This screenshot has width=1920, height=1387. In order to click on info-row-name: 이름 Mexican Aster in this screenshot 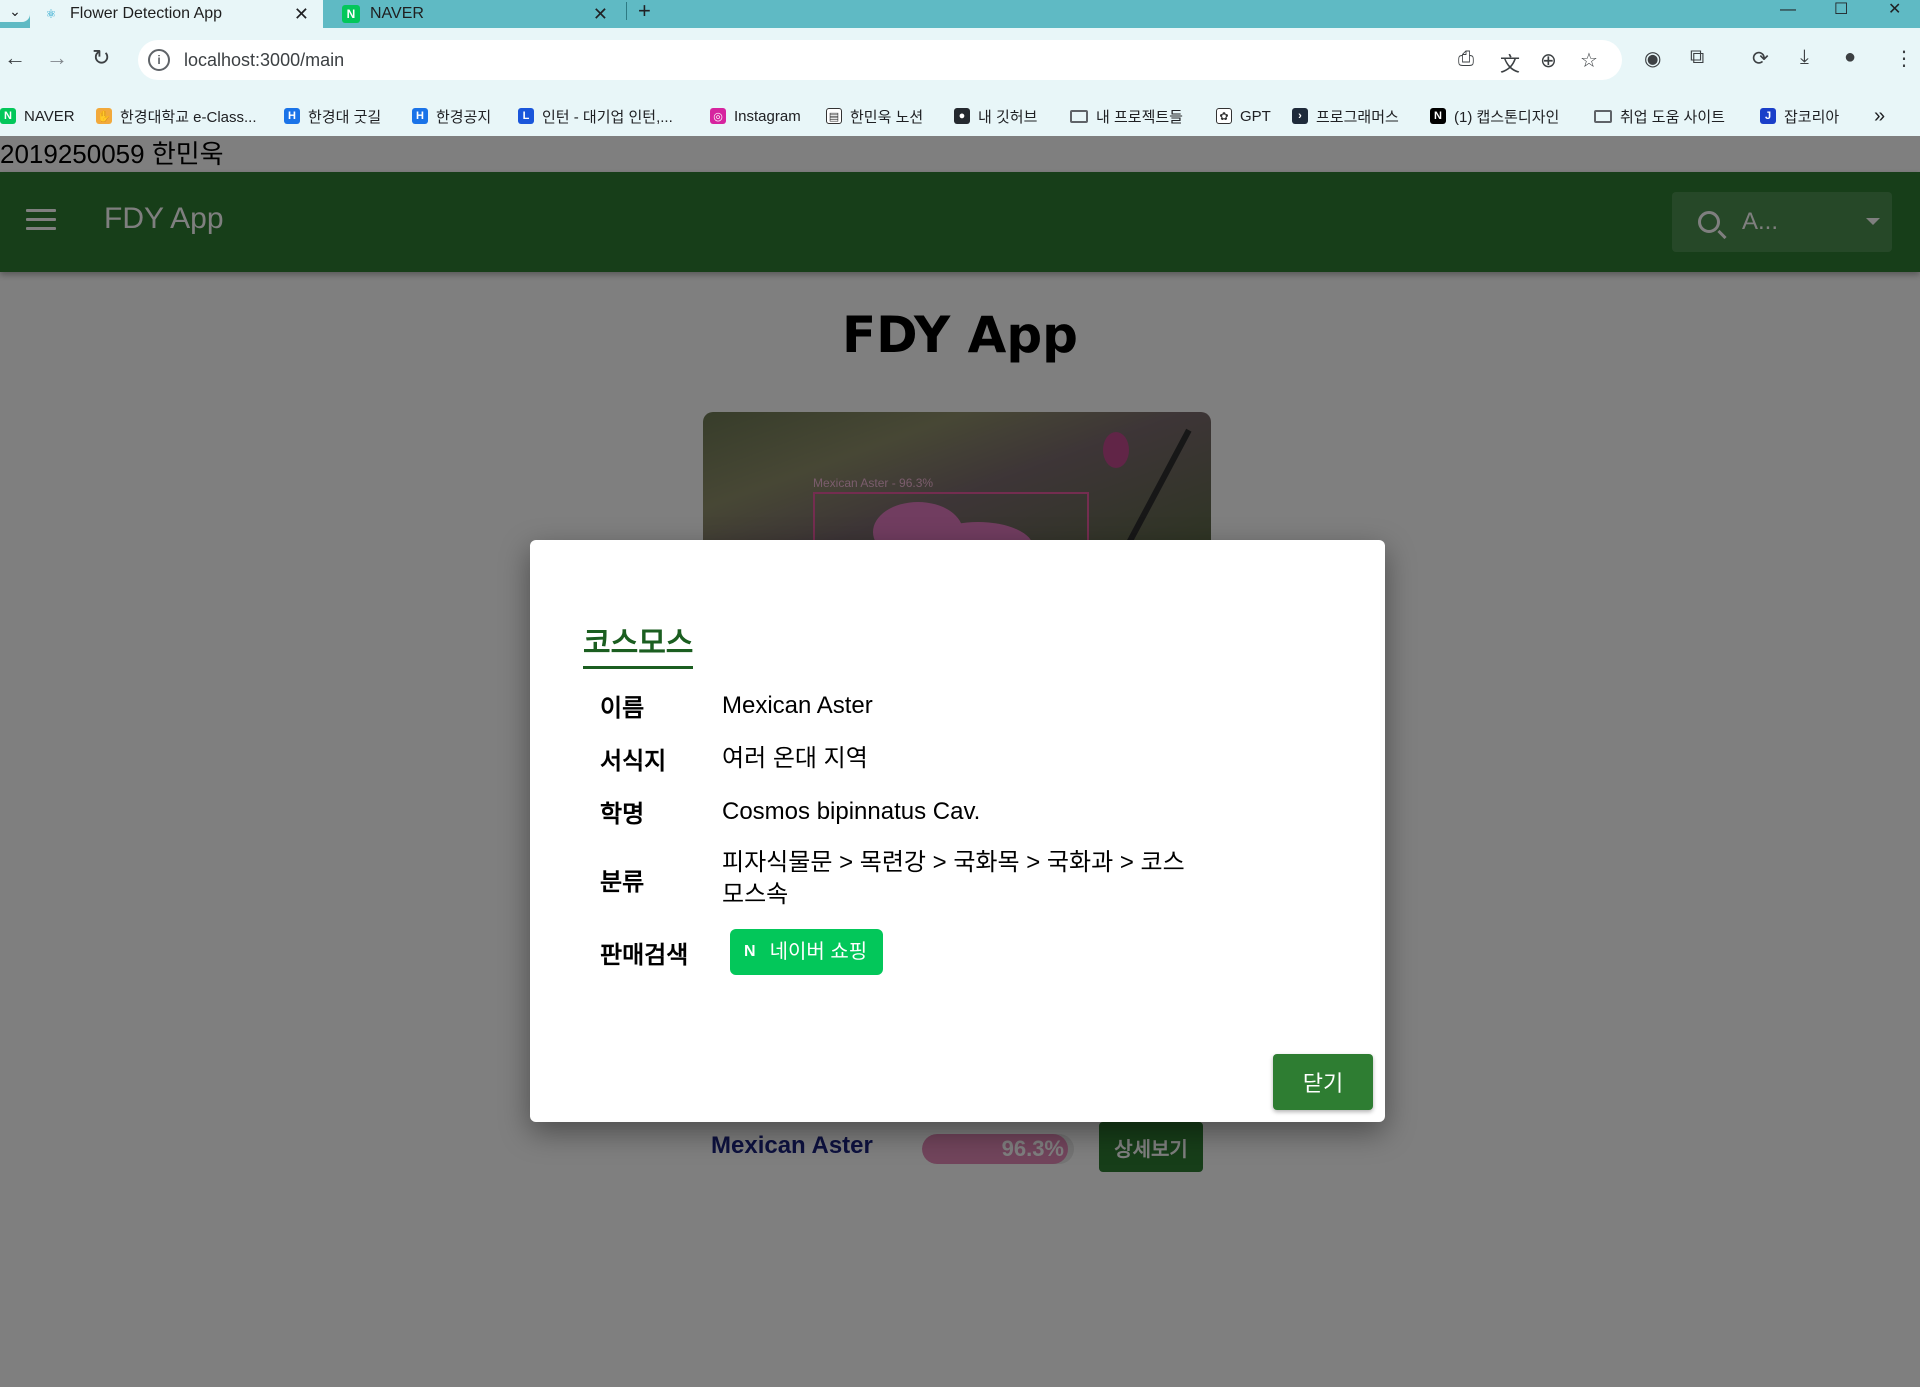, I will do `click(910, 705)`.